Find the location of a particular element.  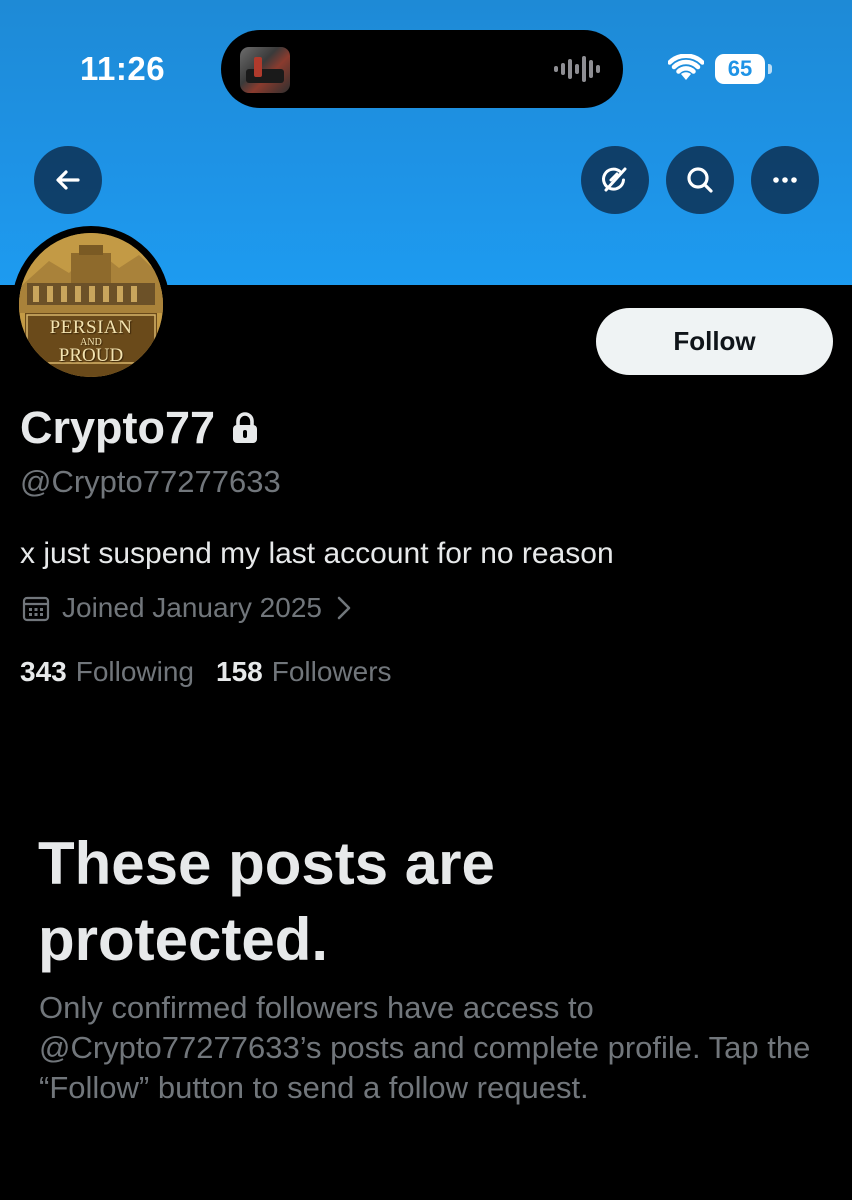

audio-waveform-icon is located at coordinates (577, 69).